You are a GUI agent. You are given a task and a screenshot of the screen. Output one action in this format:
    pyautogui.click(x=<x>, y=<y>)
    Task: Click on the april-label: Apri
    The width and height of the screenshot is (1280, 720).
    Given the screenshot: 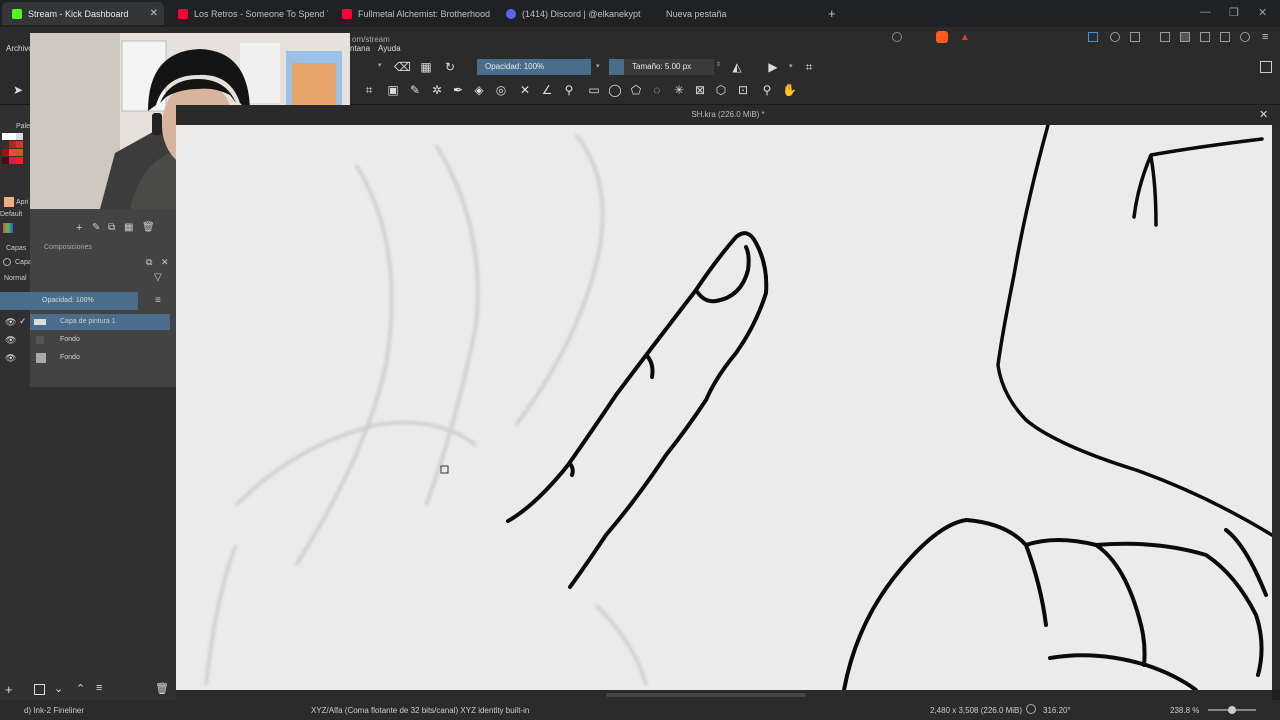 What is the action you would take?
    pyautogui.click(x=22, y=202)
    